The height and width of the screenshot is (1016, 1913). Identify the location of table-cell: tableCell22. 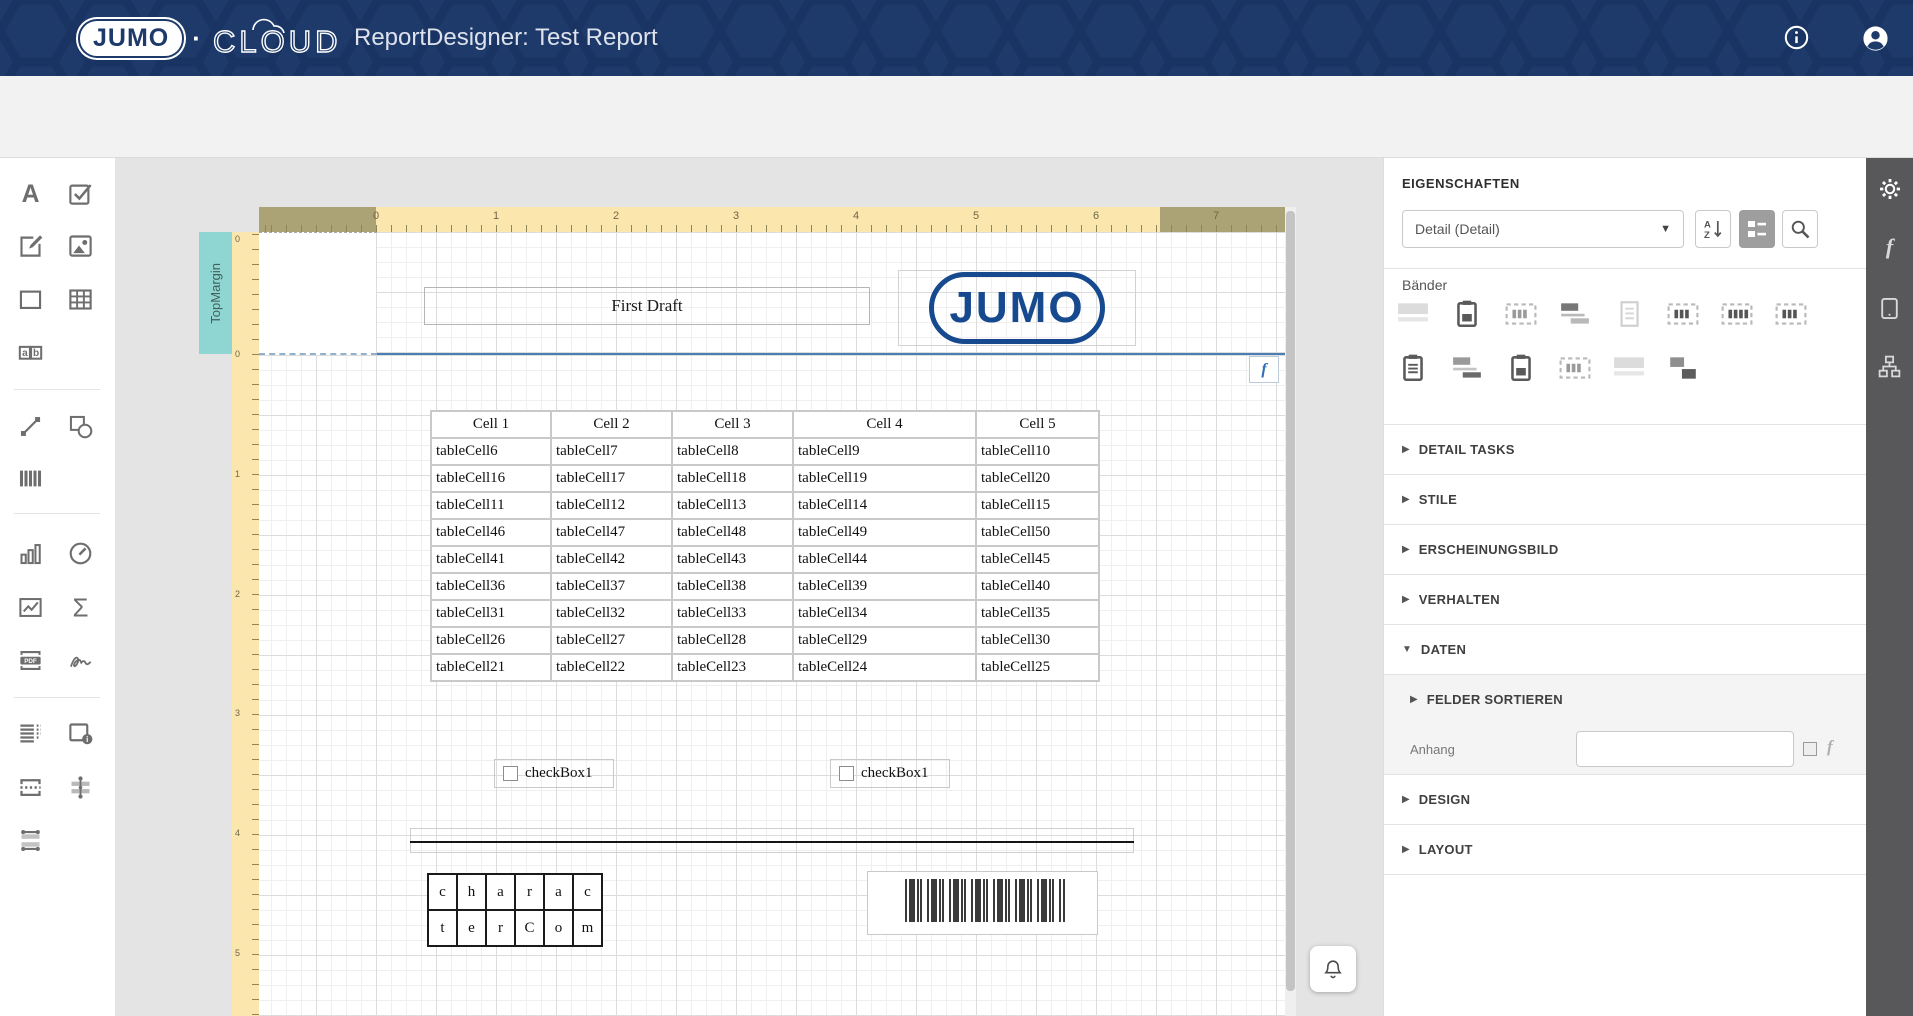
(611, 667).